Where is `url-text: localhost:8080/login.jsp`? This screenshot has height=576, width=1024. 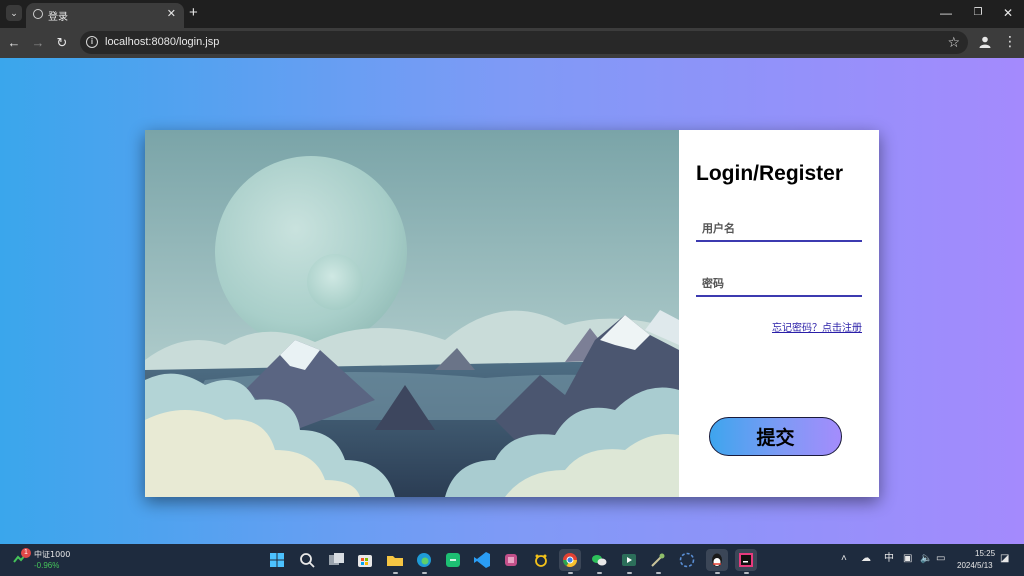
url-text: localhost:8080/login.jsp is located at coordinates (162, 42).